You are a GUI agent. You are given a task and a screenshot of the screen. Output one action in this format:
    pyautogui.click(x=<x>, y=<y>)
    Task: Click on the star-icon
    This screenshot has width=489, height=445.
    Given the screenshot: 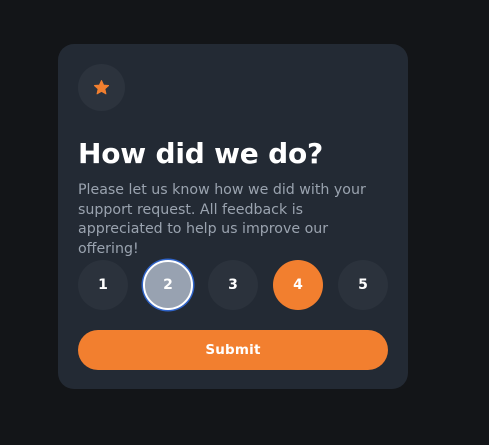 What is the action you would take?
    pyautogui.click(x=101, y=87)
    